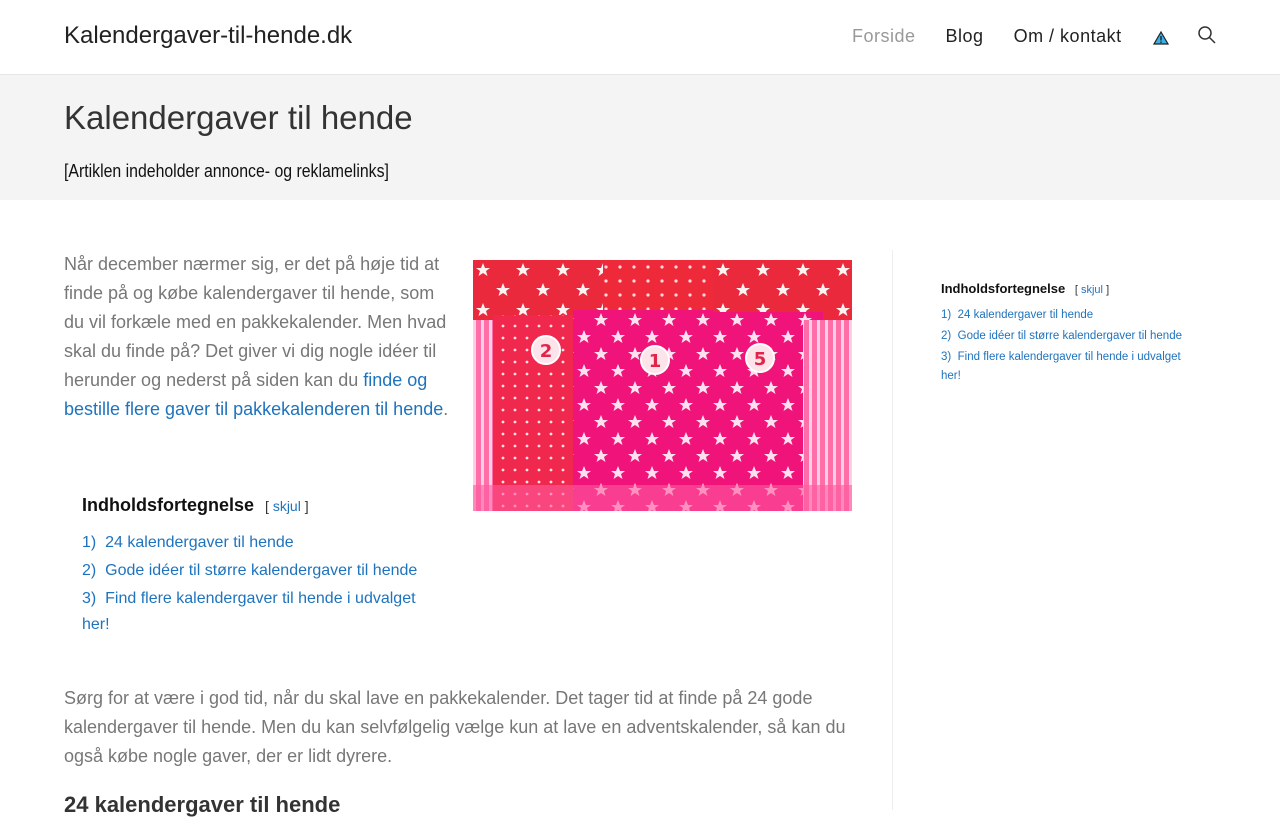 Image resolution: width=1280 pixels, height=818 pixels. What do you see at coordinates (946, 357) in the screenshot?
I see `sidebar-toc-number: 3)` at bounding box center [946, 357].